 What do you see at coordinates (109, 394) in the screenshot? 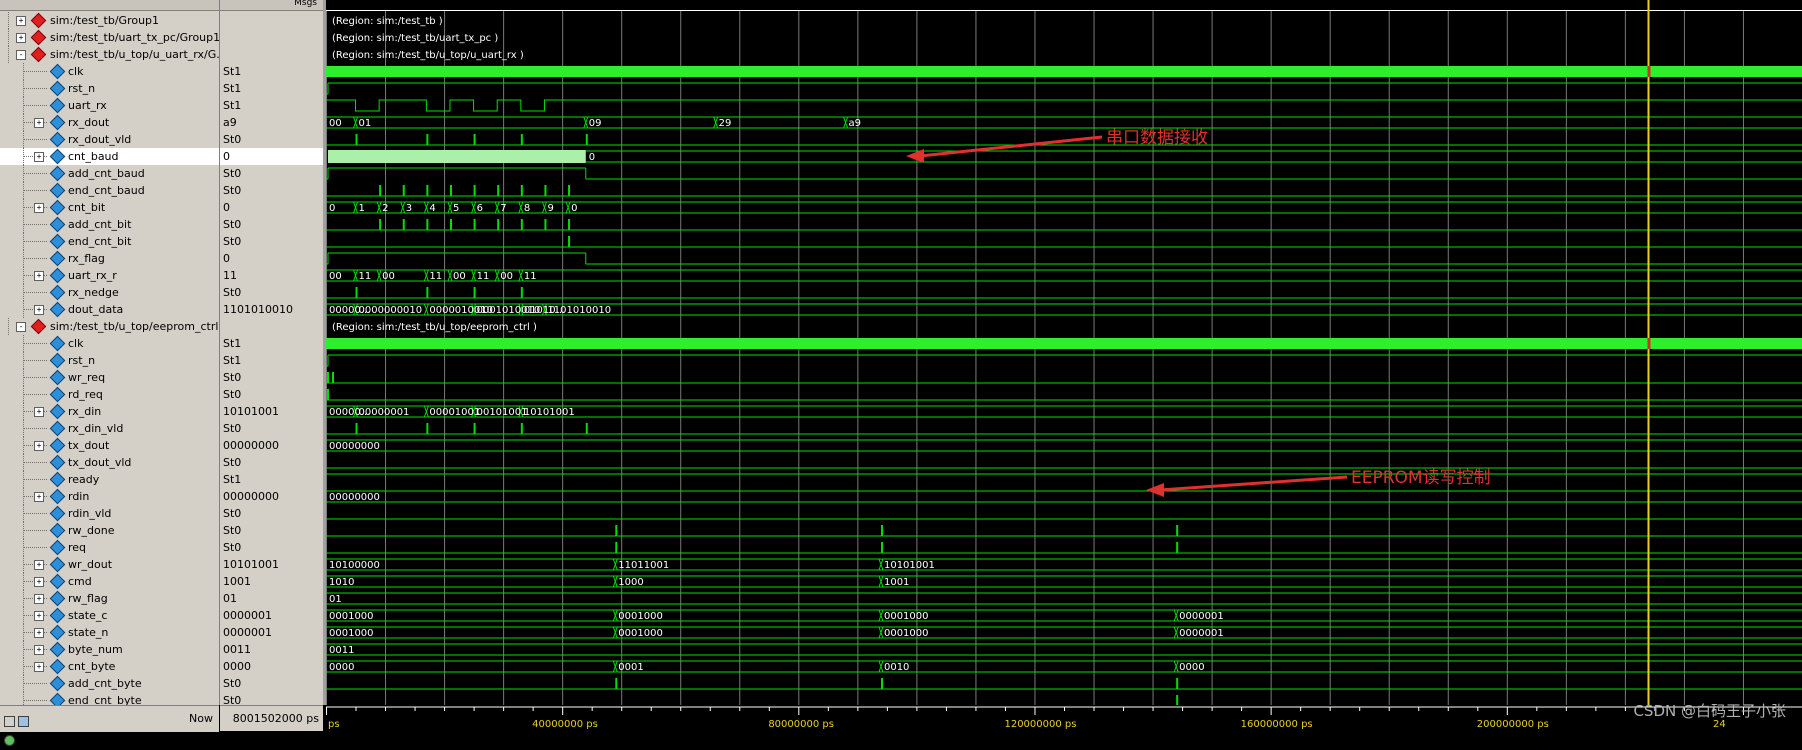
I see `signal-row: rd_req` at bounding box center [109, 394].